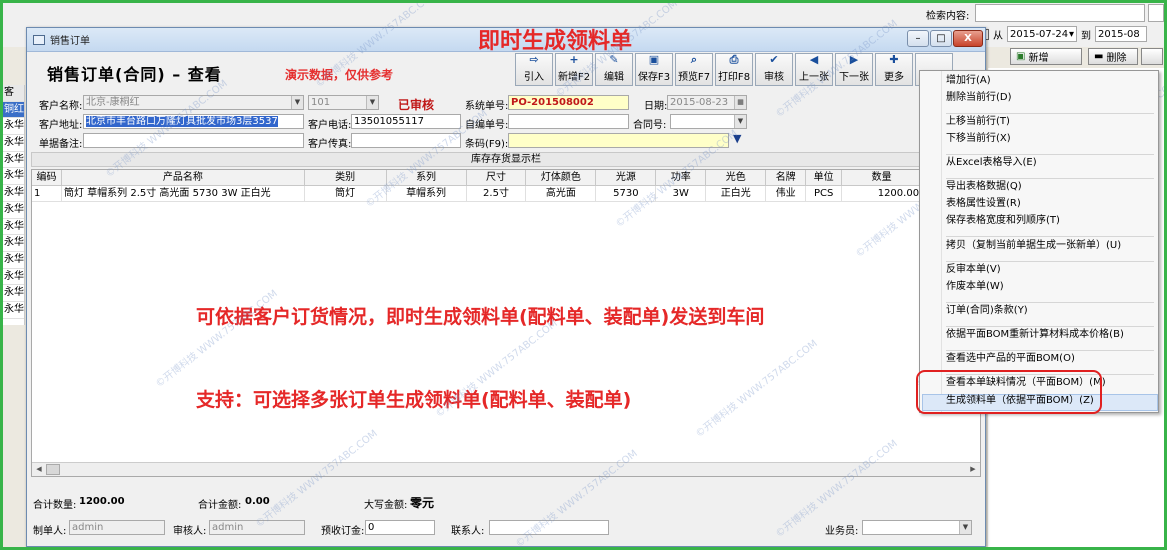  I want to click on auditor-field: admin, so click(257, 527).